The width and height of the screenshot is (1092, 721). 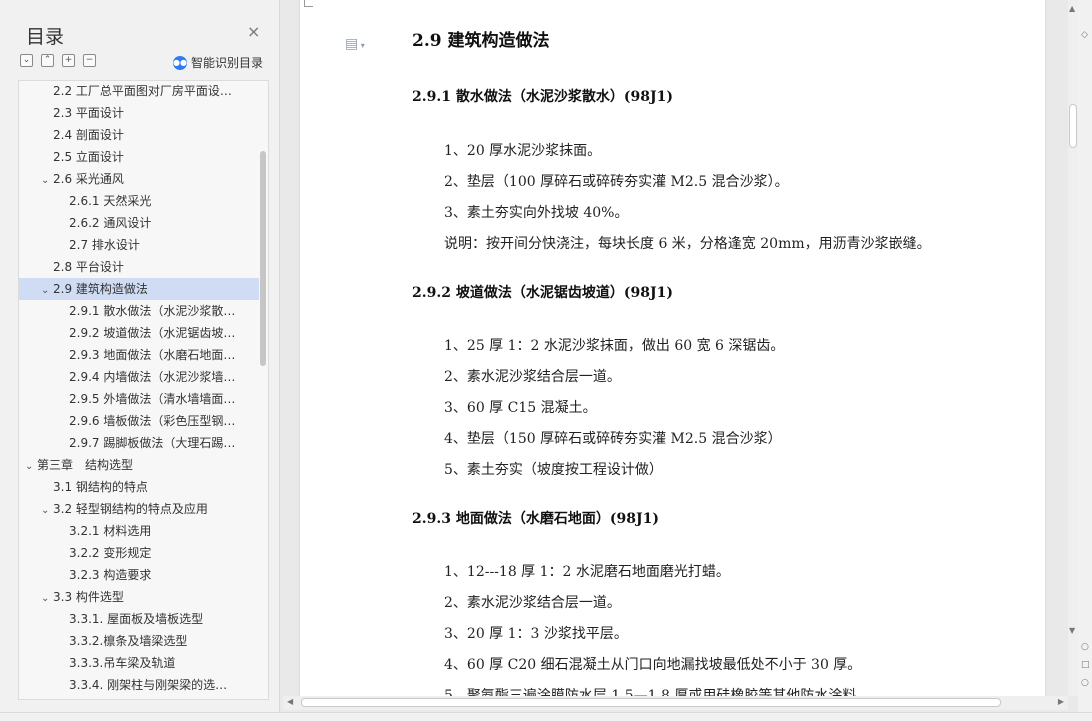 I want to click on toc-toolbar: ⌄ ⌃ + −, so click(x=58, y=60).